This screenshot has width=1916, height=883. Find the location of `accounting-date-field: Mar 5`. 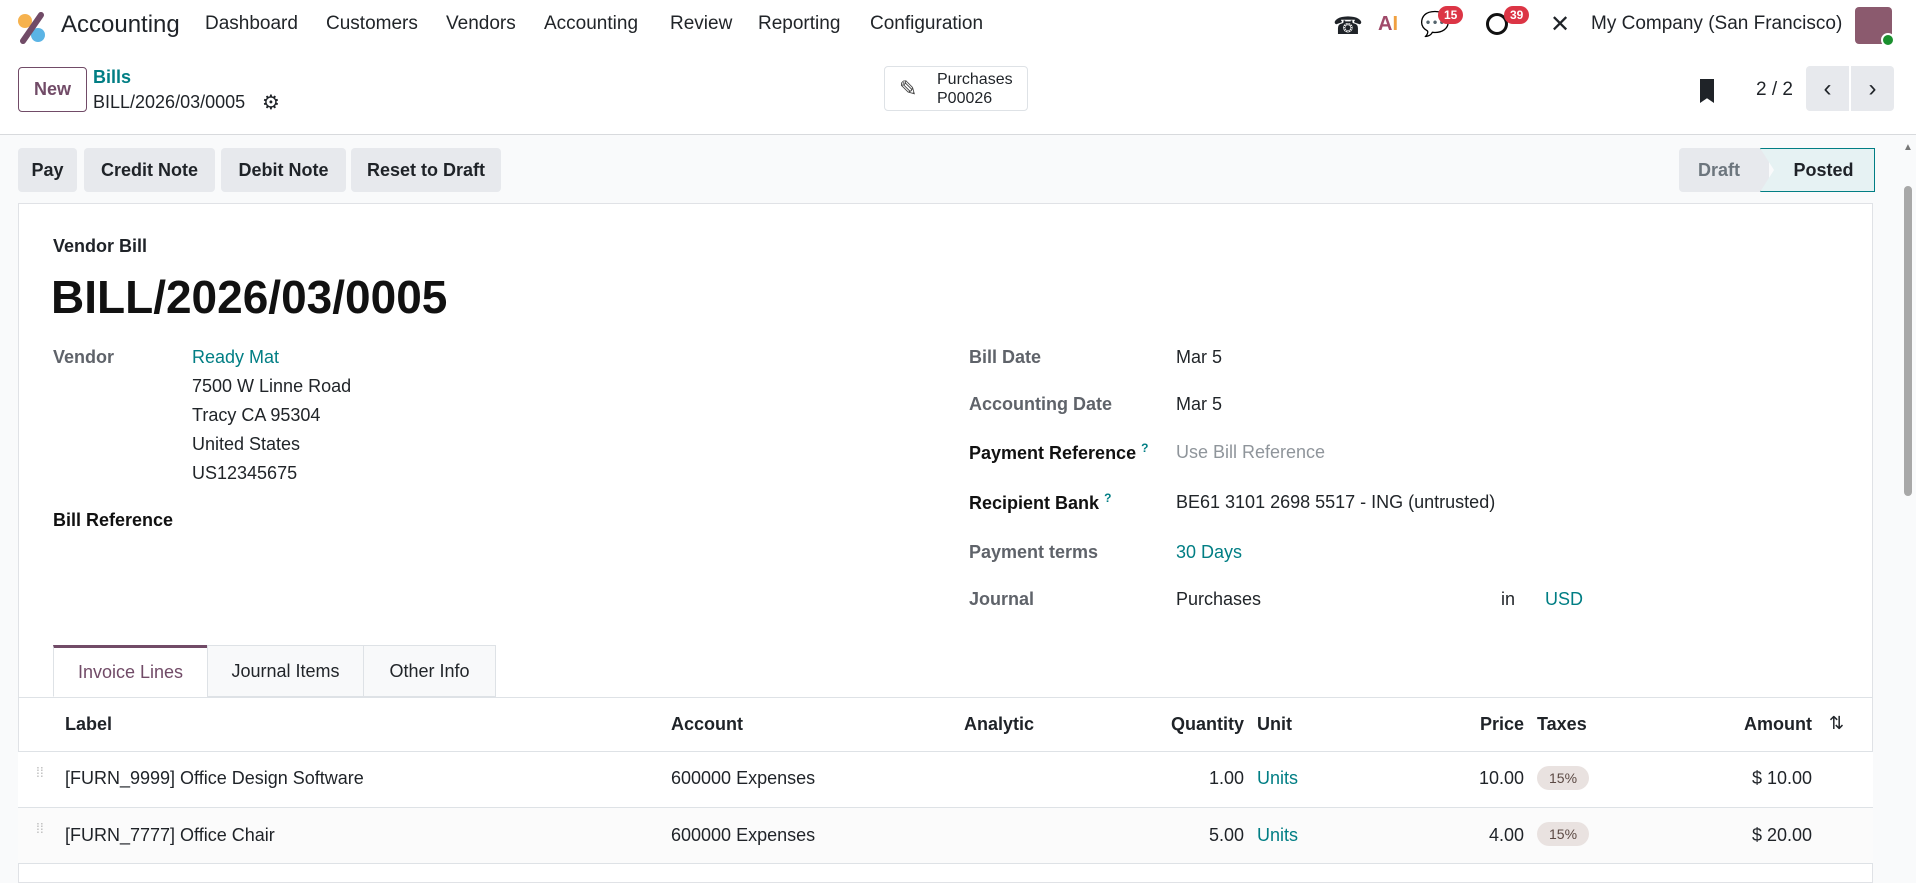

accounting-date-field: Mar 5 is located at coordinates (1199, 404).